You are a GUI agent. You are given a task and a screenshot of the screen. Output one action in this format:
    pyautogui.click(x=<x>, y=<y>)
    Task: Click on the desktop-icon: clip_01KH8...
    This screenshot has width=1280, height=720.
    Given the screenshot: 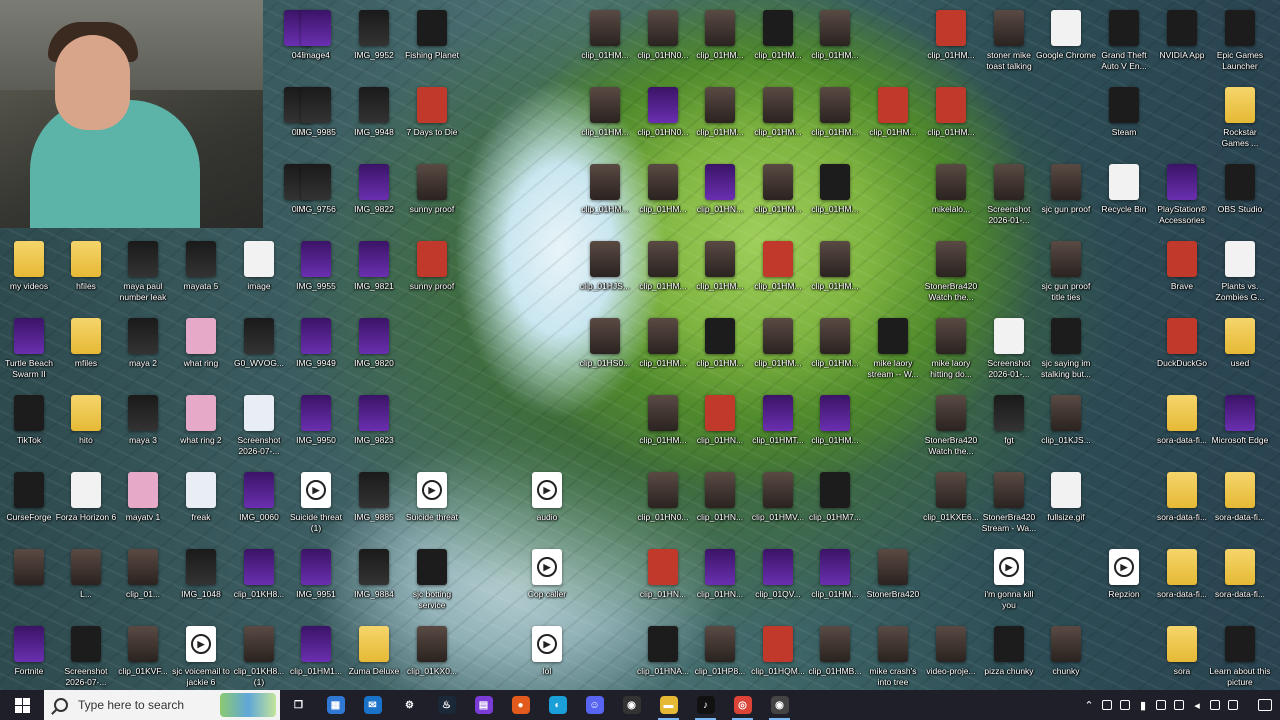 What is the action you would take?
    pyautogui.click(x=259, y=583)
    